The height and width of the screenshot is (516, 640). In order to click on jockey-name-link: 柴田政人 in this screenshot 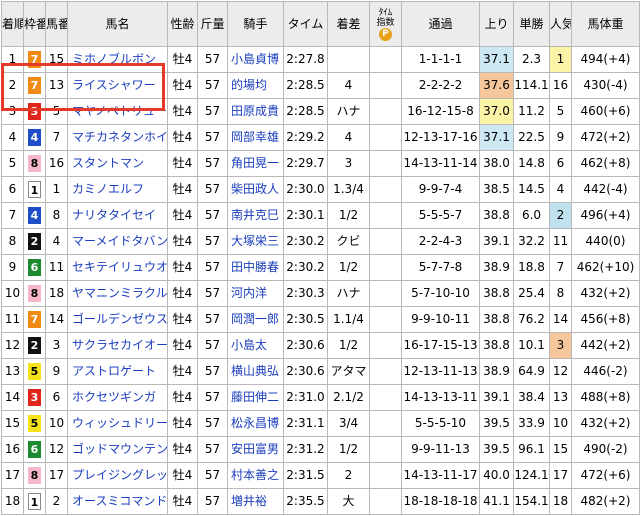, I will do `click(255, 189)`.